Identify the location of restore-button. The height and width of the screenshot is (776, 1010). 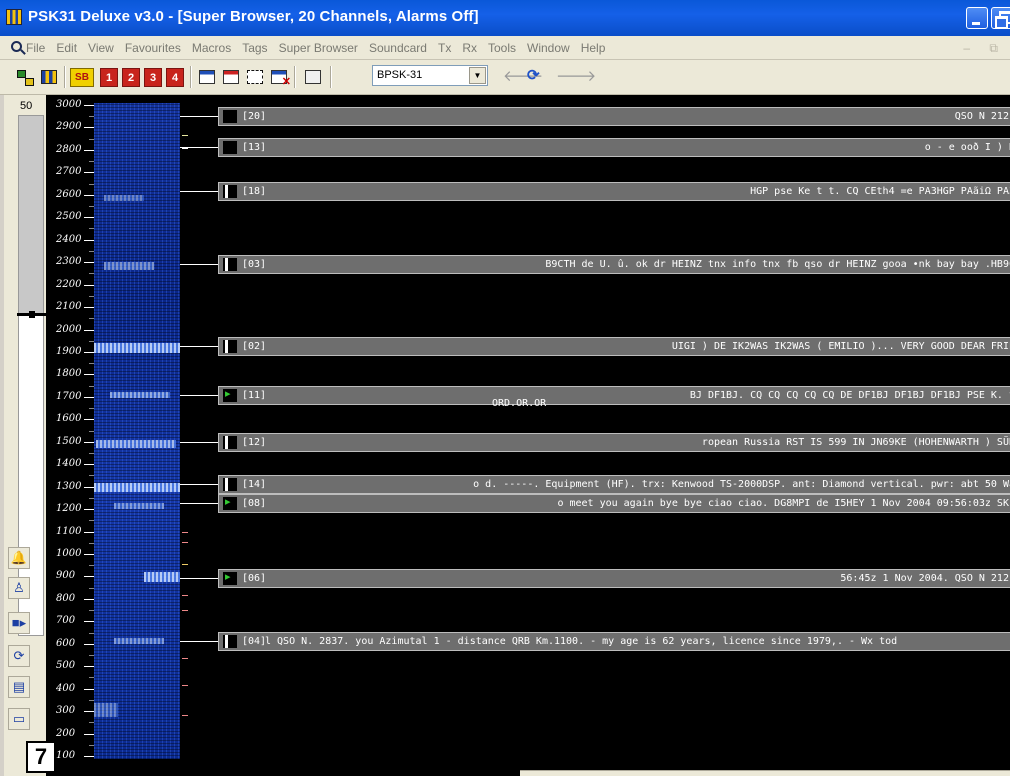
(1000, 18).